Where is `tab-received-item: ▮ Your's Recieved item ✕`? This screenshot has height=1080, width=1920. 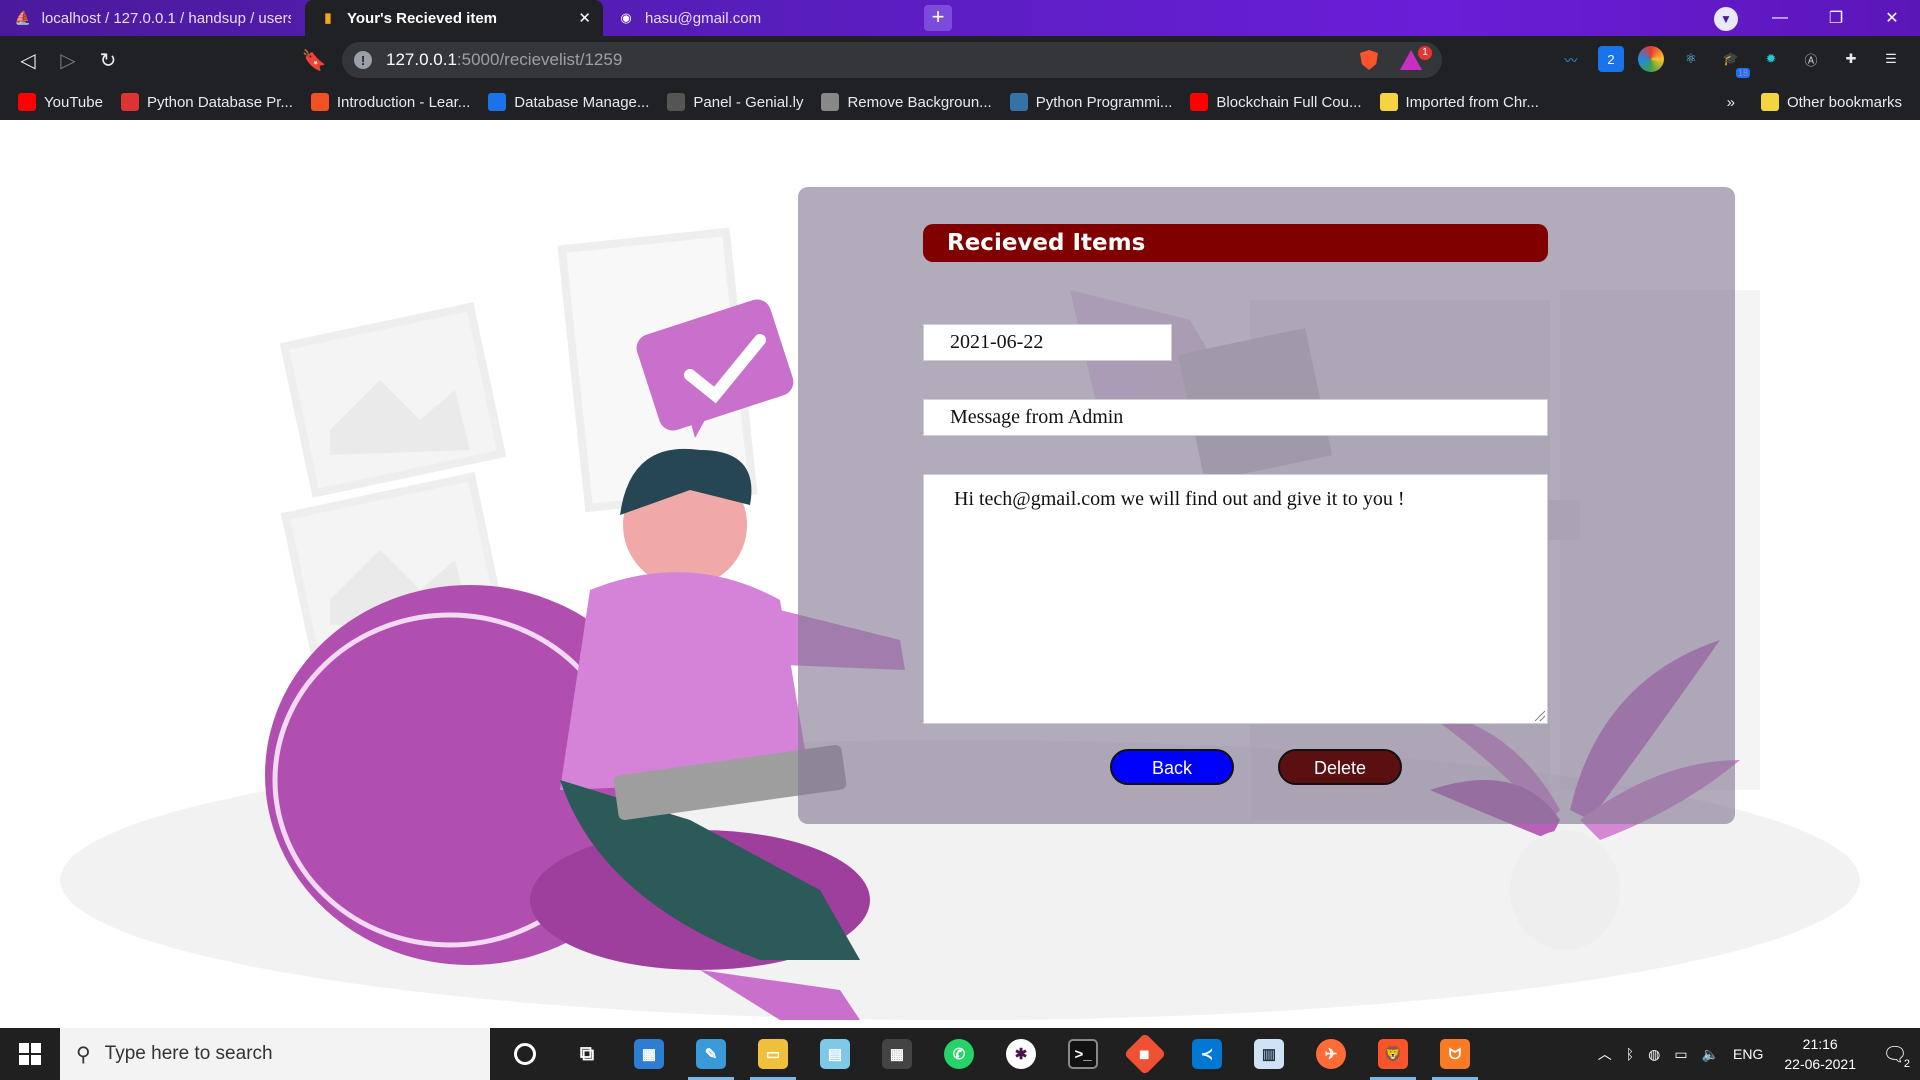
tab-received-item: ▮ Your's Recieved item ✕ is located at coordinates (454, 18).